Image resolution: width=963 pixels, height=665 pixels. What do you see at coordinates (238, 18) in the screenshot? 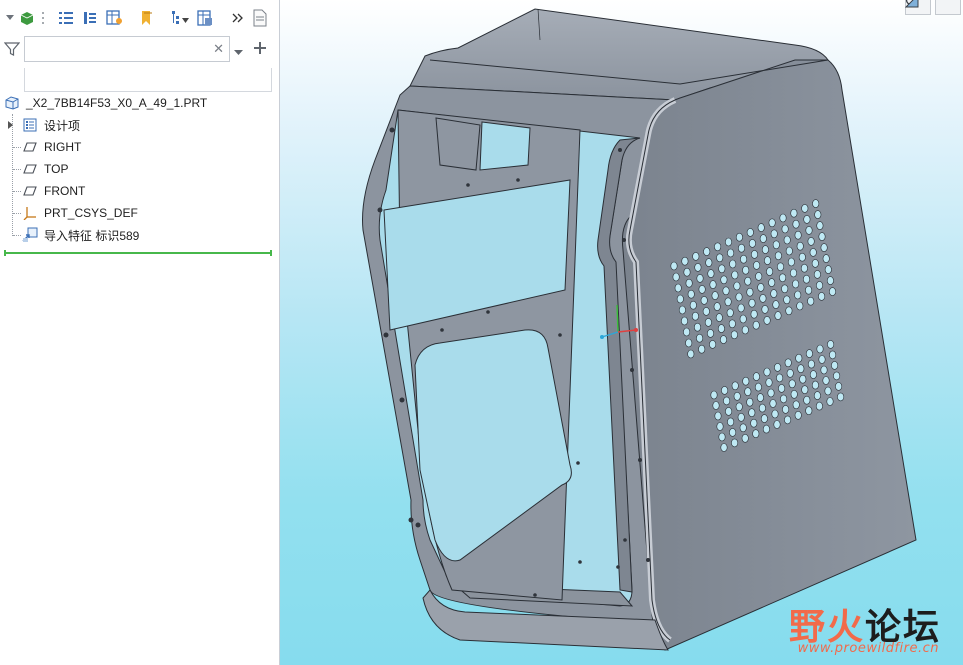
I see `more-chevron-icon` at bounding box center [238, 18].